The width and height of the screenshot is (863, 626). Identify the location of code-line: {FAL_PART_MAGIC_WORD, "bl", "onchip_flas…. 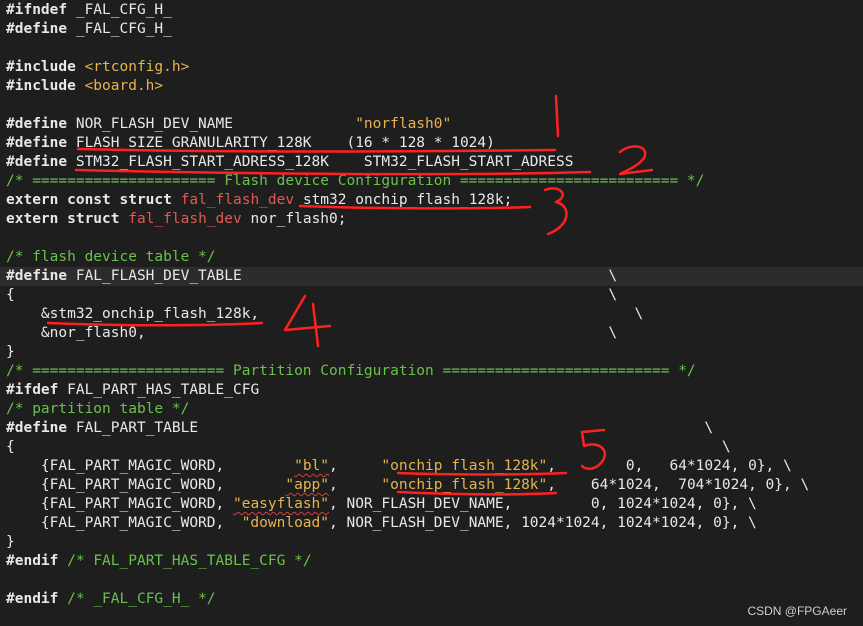
(431, 466).